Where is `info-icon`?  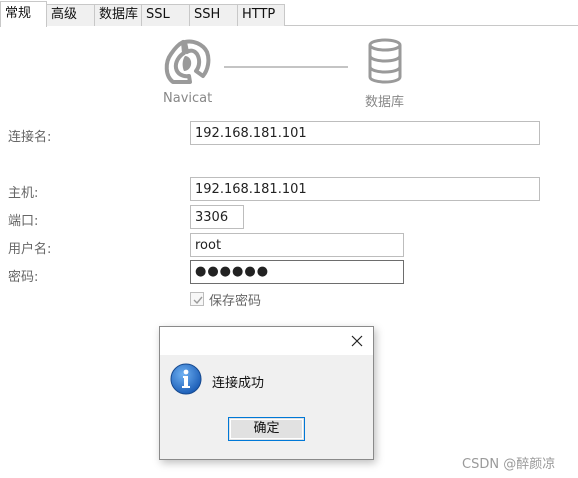
info-icon is located at coordinates (186, 379).